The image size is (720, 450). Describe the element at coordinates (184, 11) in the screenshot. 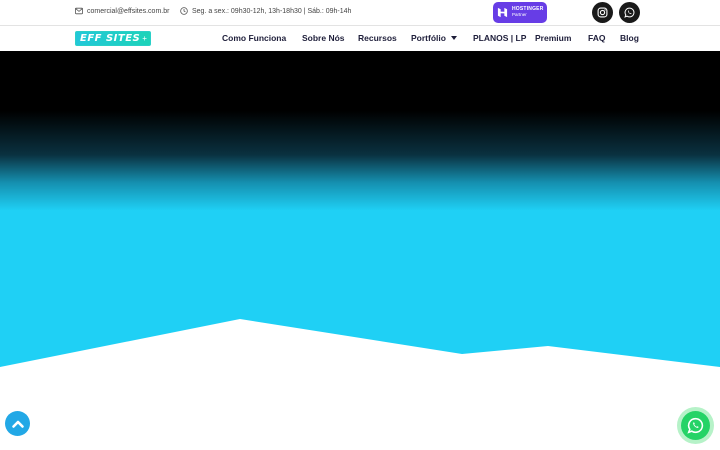

I see `clock-icon` at that location.